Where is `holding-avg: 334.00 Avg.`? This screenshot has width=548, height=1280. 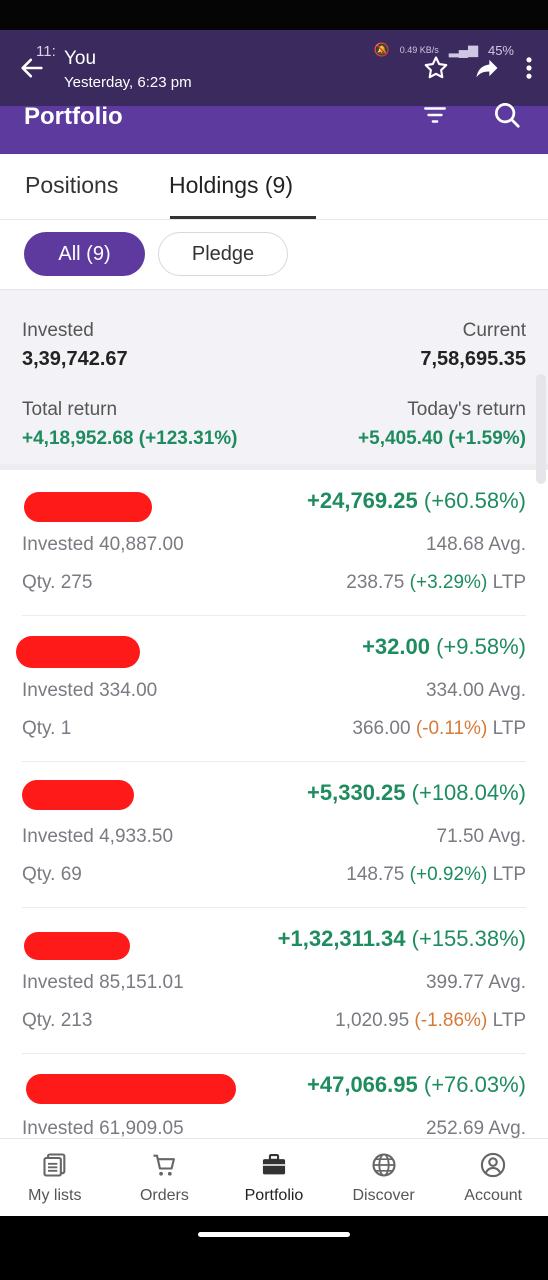 holding-avg: 334.00 Avg. is located at coordinates (475, 690).